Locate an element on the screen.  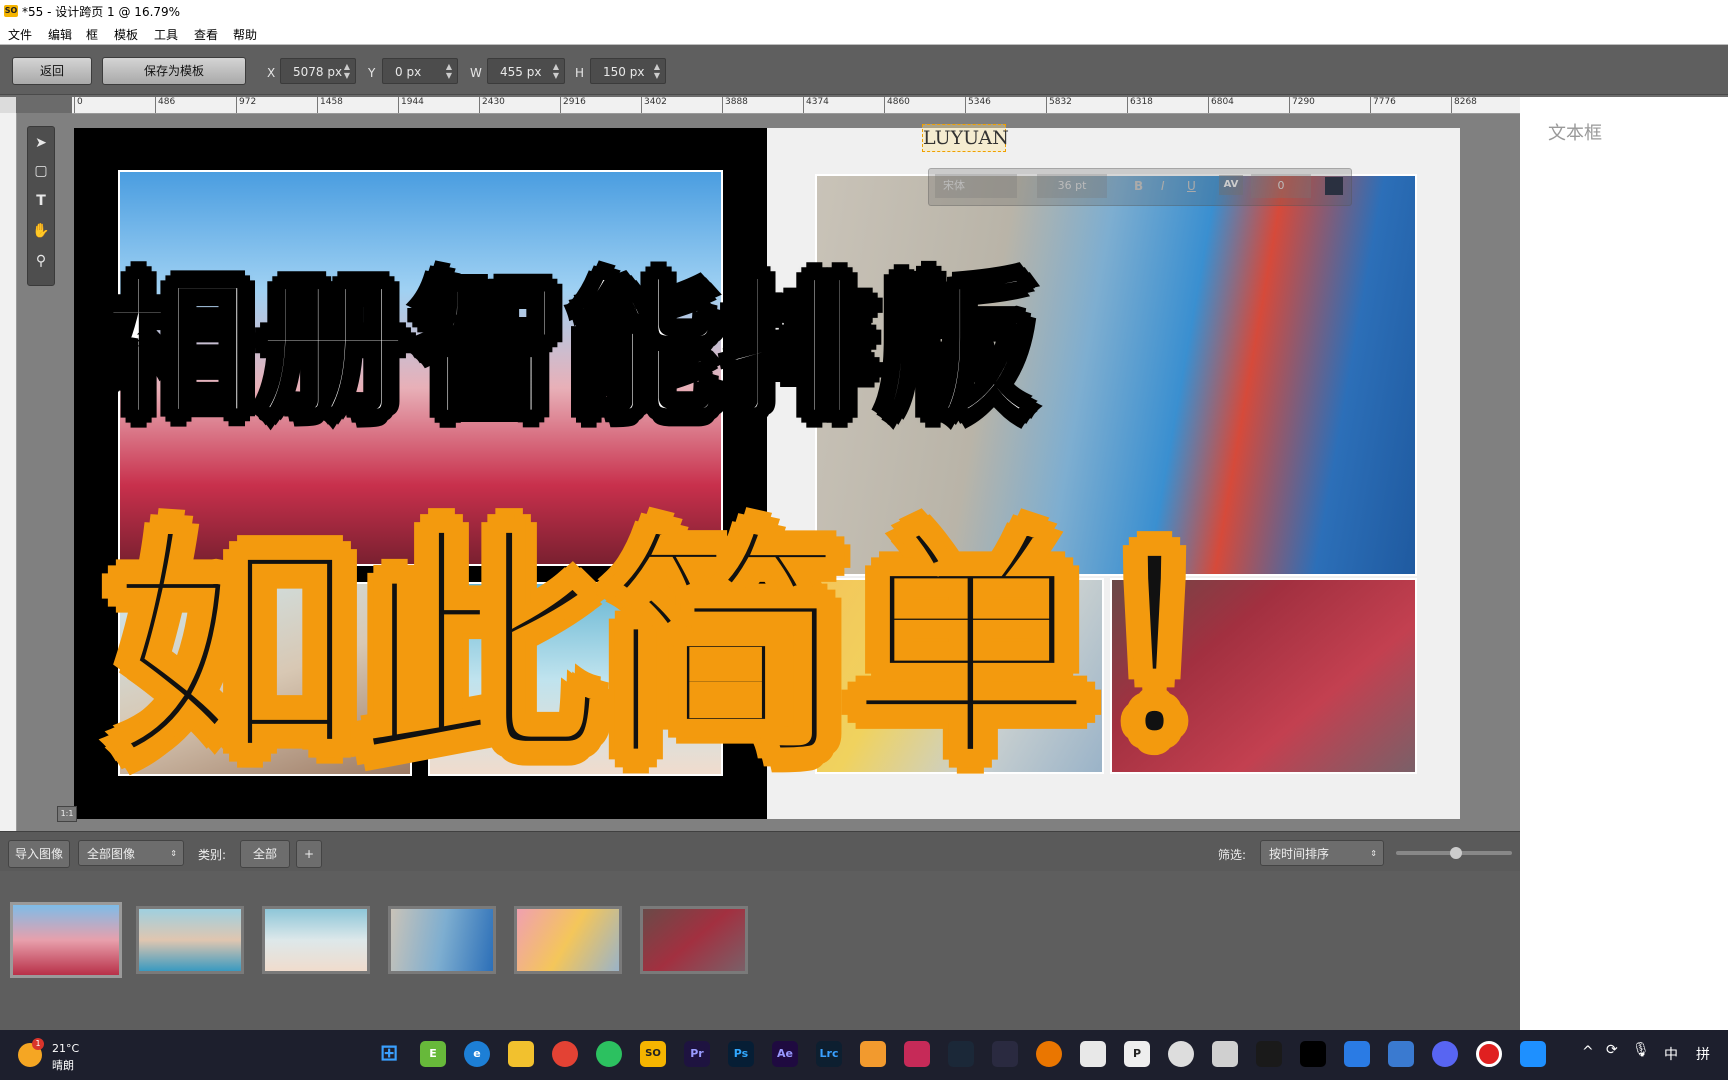
ruler-tick: 4860 is located at coordinates (897, 105).